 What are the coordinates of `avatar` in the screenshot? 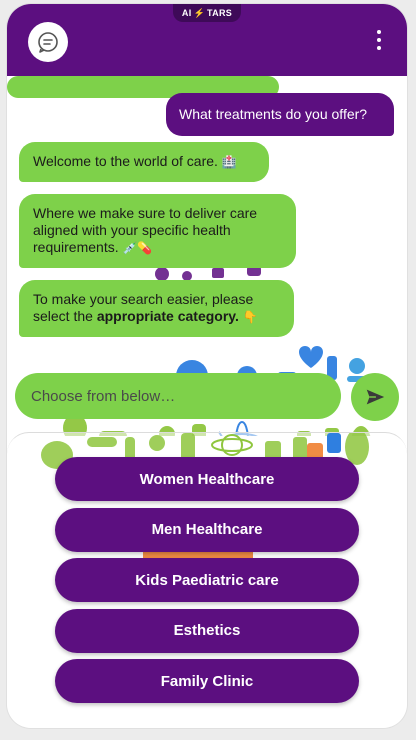 It's located at (48, 42).